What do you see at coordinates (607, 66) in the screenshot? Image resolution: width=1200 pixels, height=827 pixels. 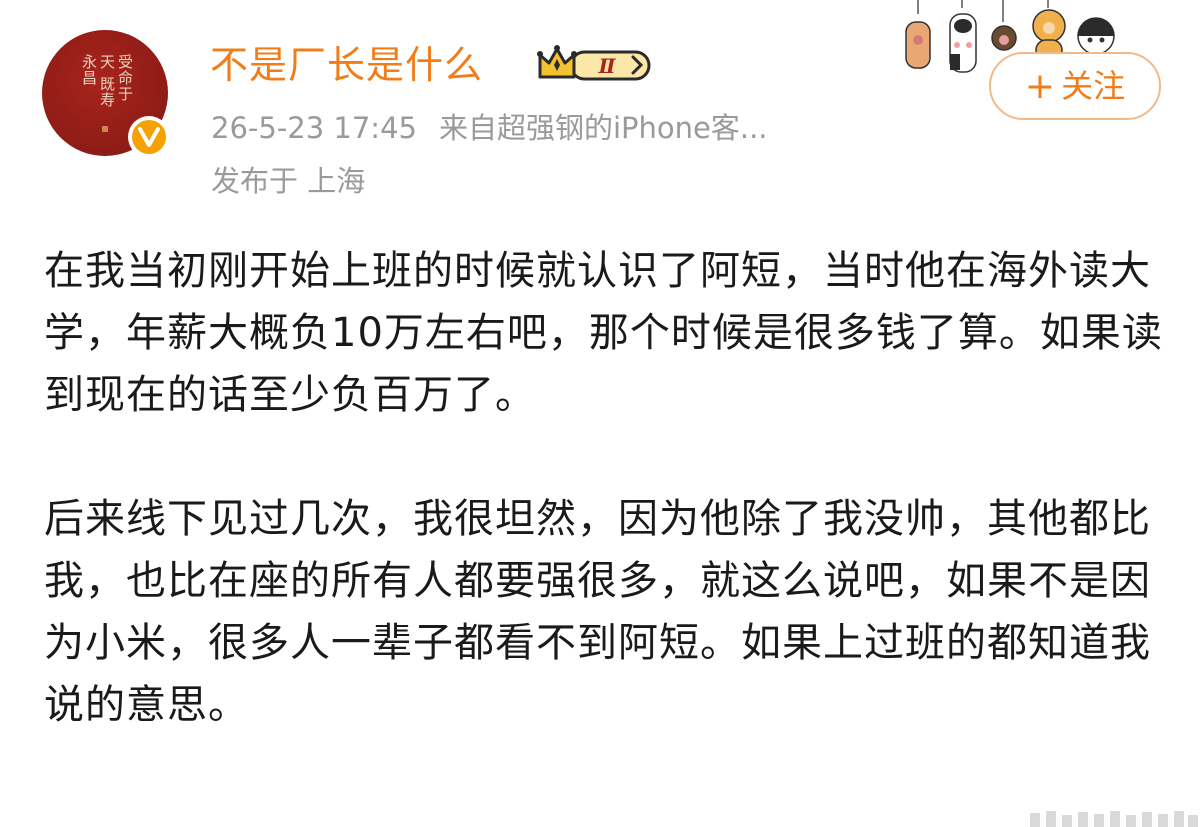 I see `vip-level-label: Ⅱ` at bounding box center [607, 66].